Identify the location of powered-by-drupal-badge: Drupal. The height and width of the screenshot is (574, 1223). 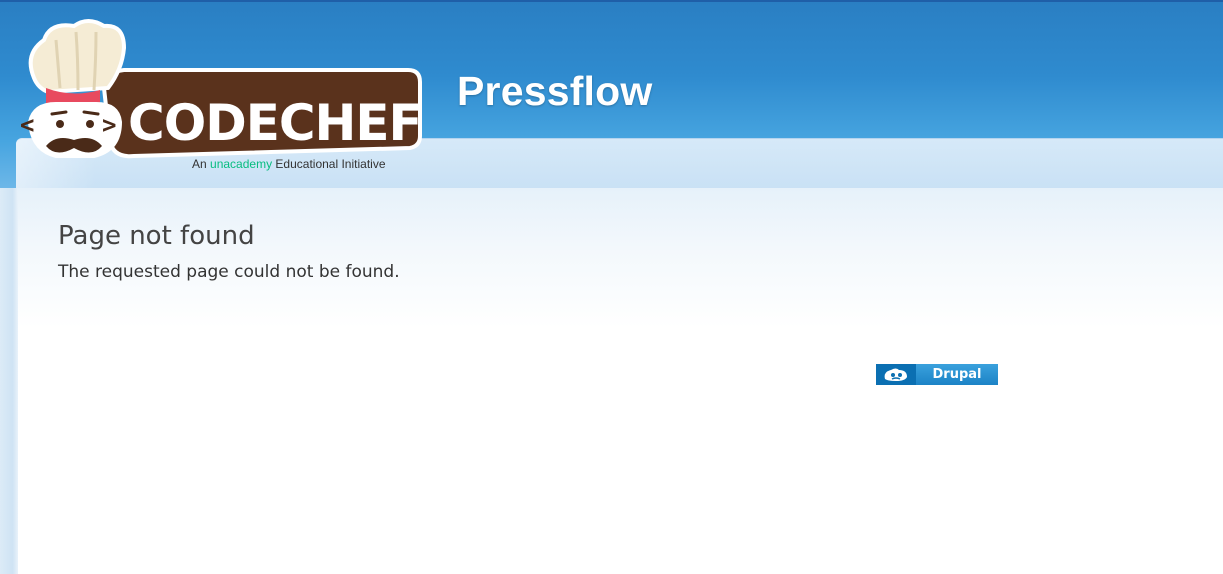
(937, 374).